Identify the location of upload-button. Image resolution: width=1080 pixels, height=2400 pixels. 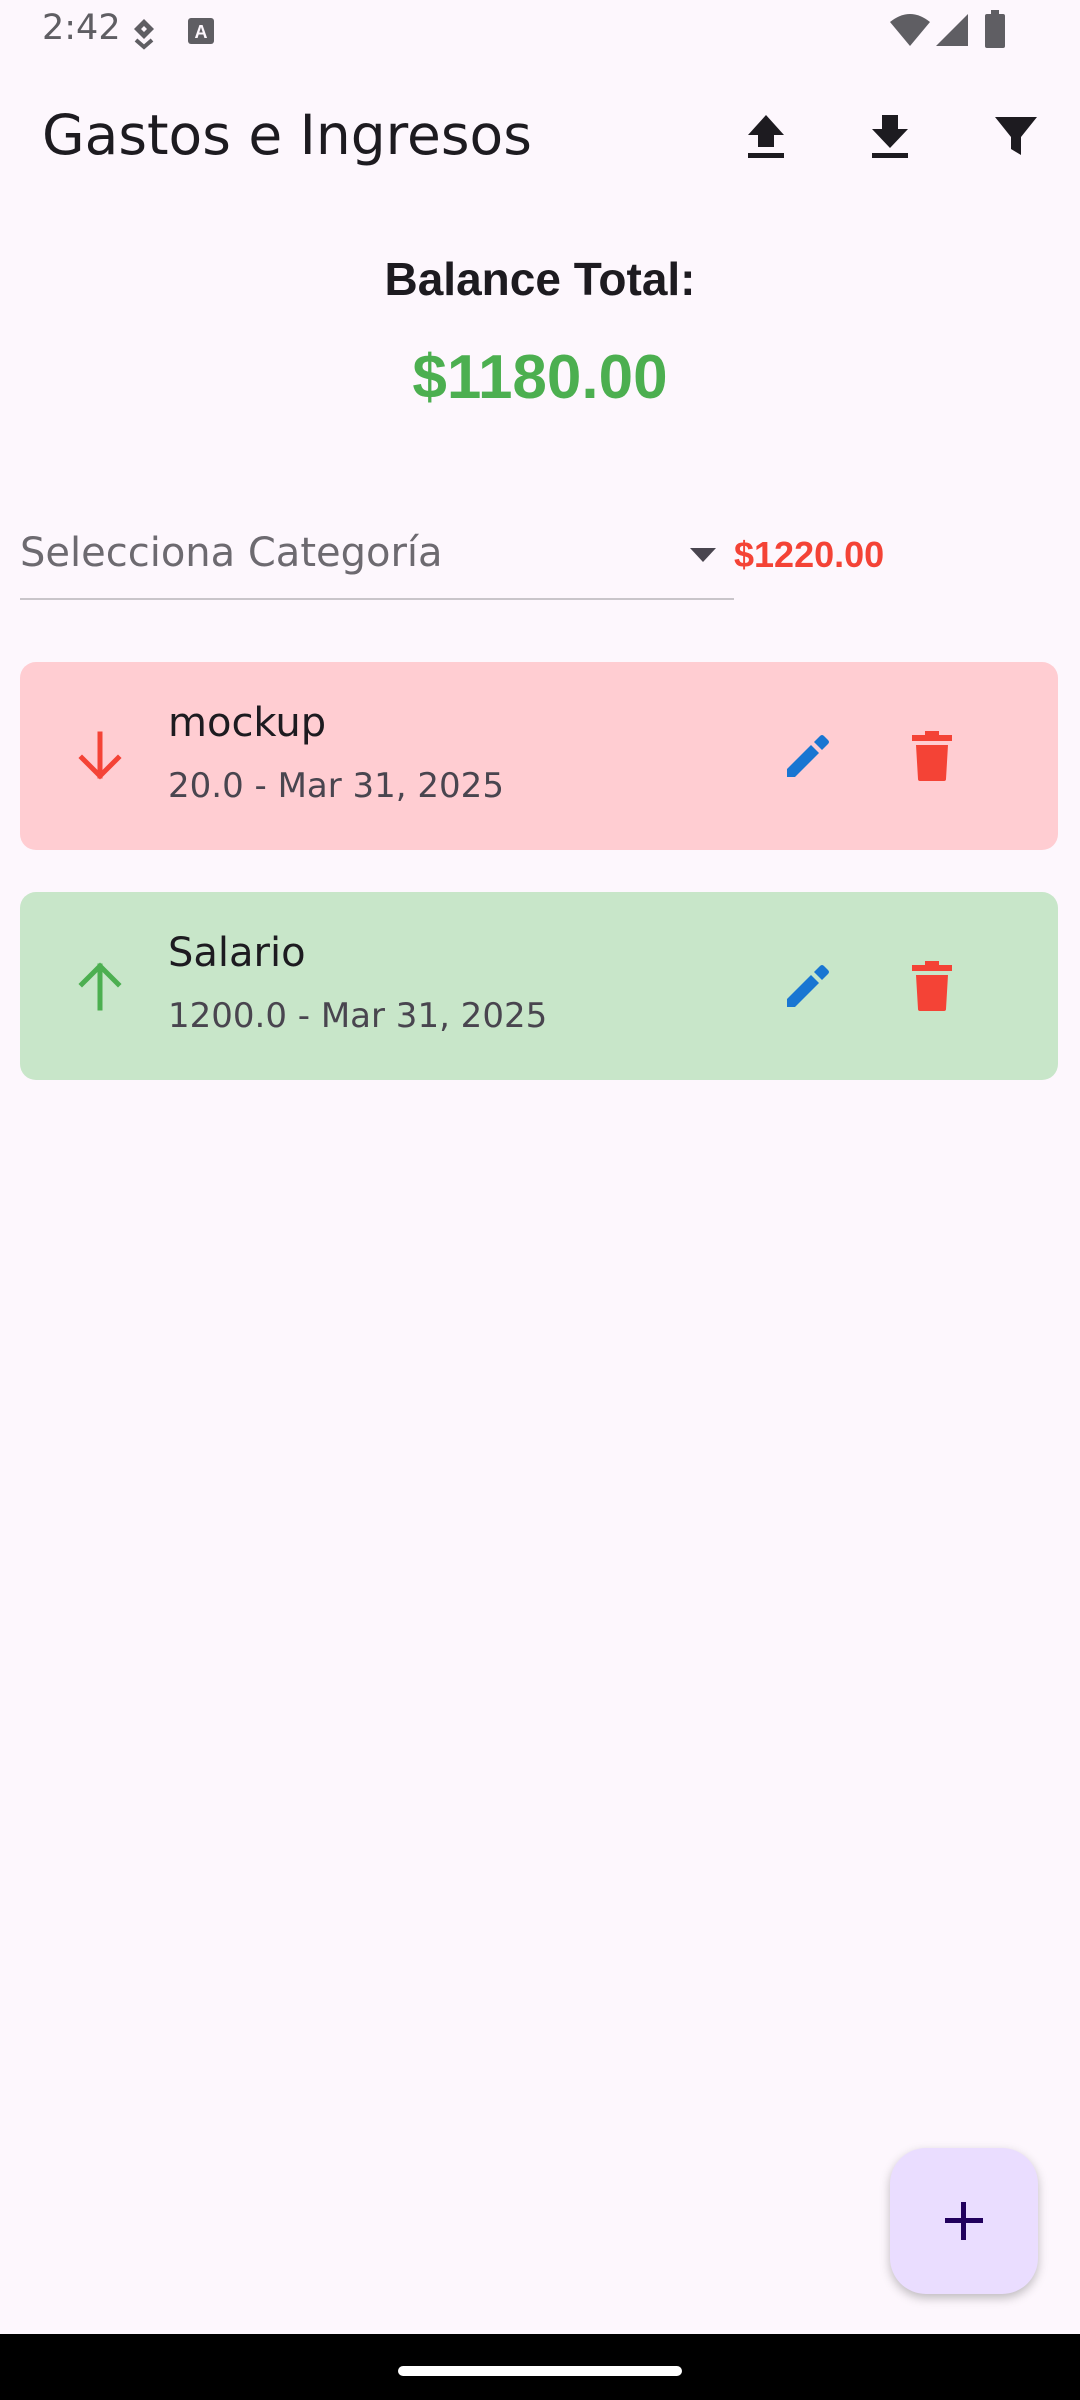
(766, 136).